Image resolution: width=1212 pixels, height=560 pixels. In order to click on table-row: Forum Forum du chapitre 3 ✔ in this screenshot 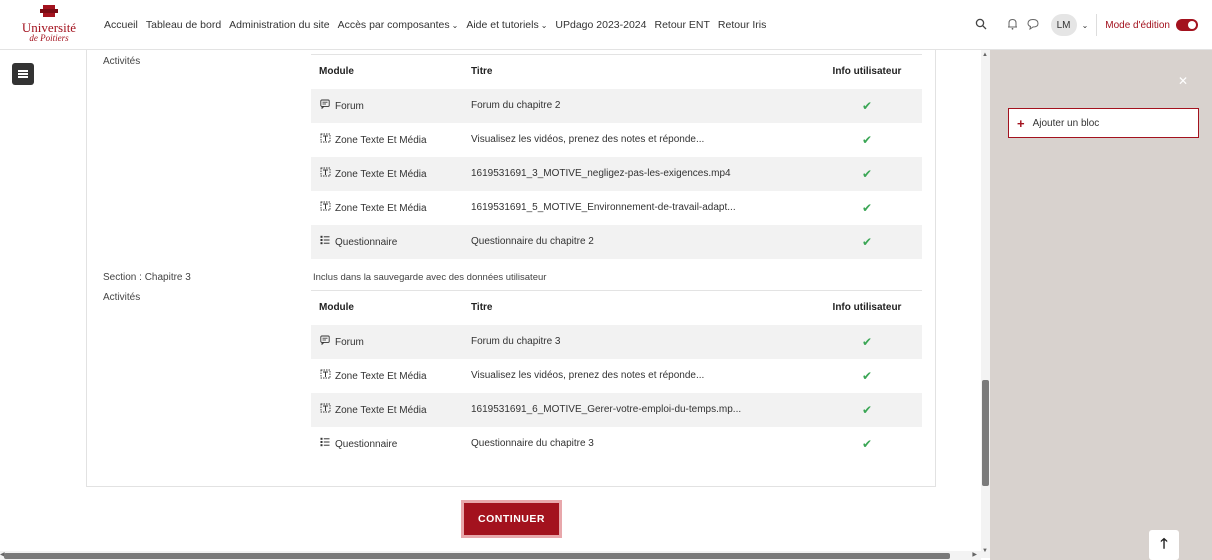, I will do `click(616, 341)`.